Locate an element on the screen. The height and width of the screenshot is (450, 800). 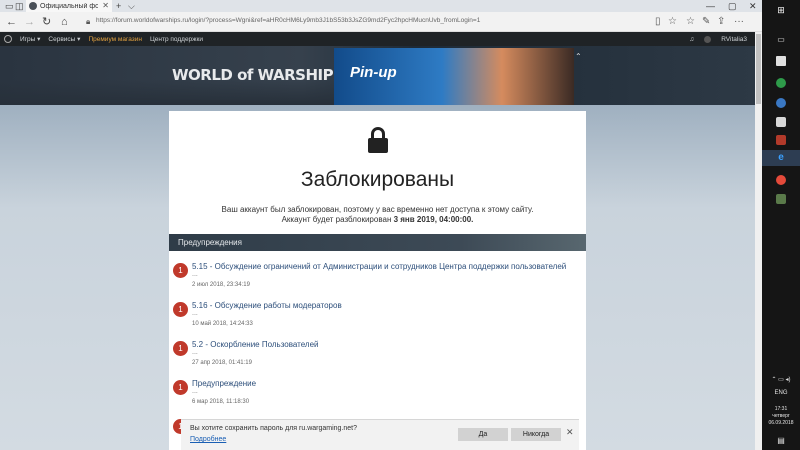
clock-date: 06.09.2018 is located at coordinates (781, 423).